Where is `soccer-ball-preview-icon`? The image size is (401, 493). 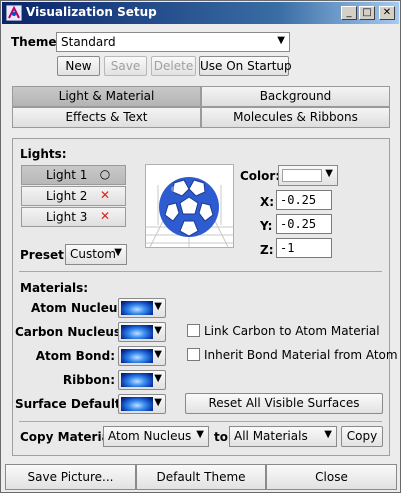 soccer-ball-preview-icon is located at coordinates (189, 212).